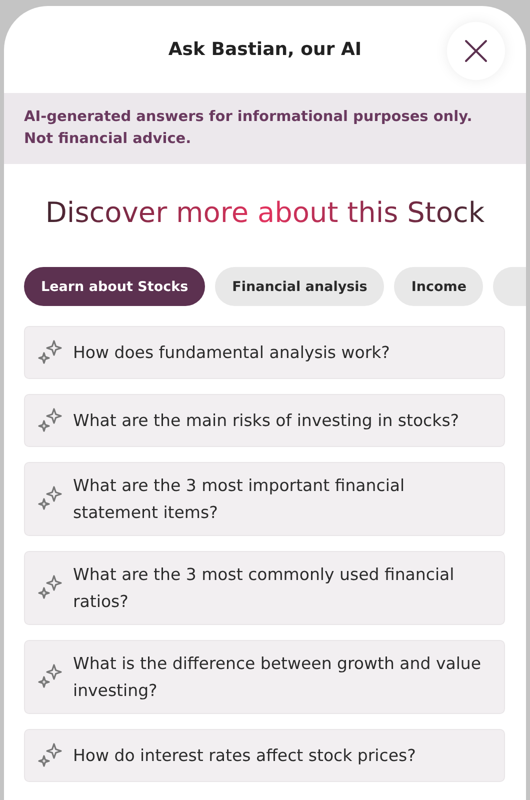 The image size is (530, 800). Describe the element at coordinates (265, 49) in the screenshot. I see `window-title: Ask Bastian, our AI` at that location.